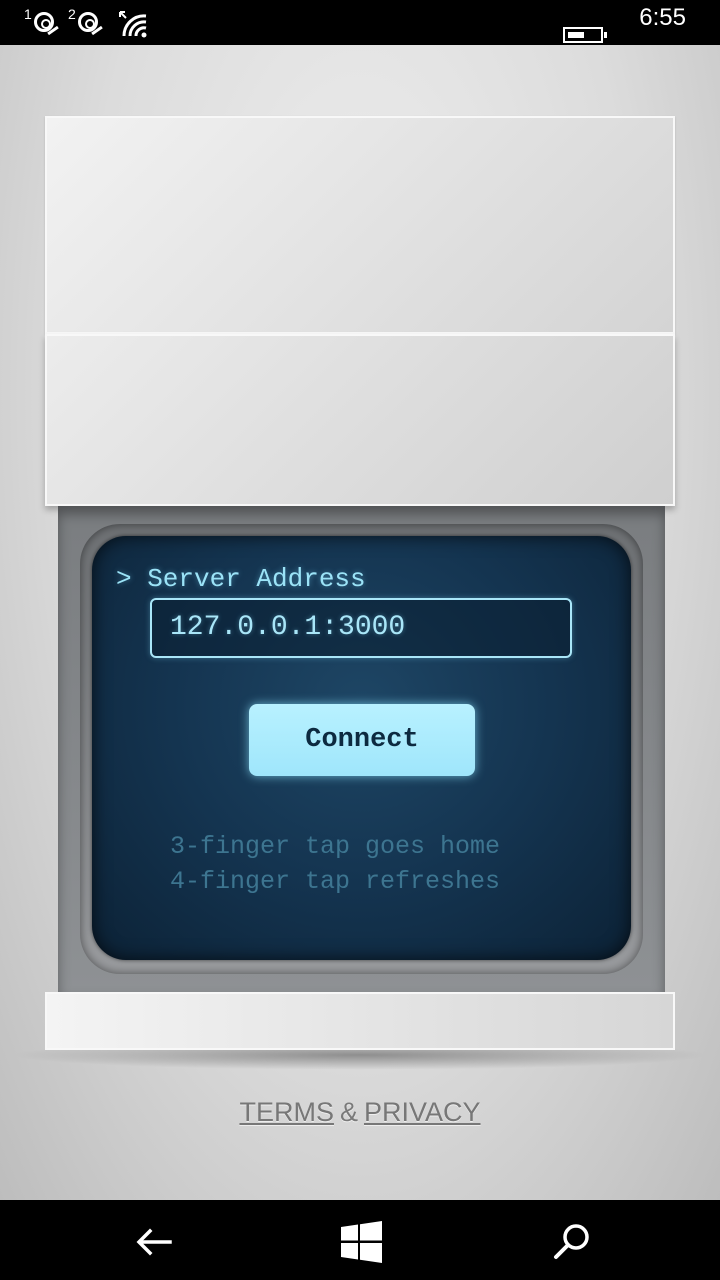  I want to click on server-address-label: > Server Address, so click(241, 579).